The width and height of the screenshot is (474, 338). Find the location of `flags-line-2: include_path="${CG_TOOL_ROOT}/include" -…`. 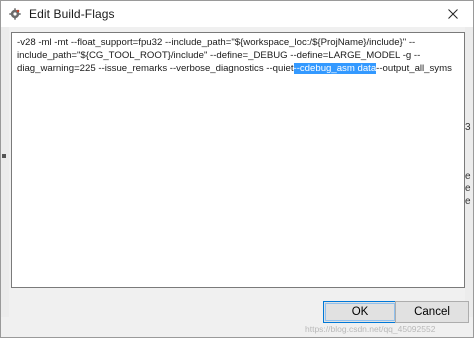

flags-line-2: include_path="${CG_TOOL_ROOT}/include" -… is located at coordinates (219, 55).